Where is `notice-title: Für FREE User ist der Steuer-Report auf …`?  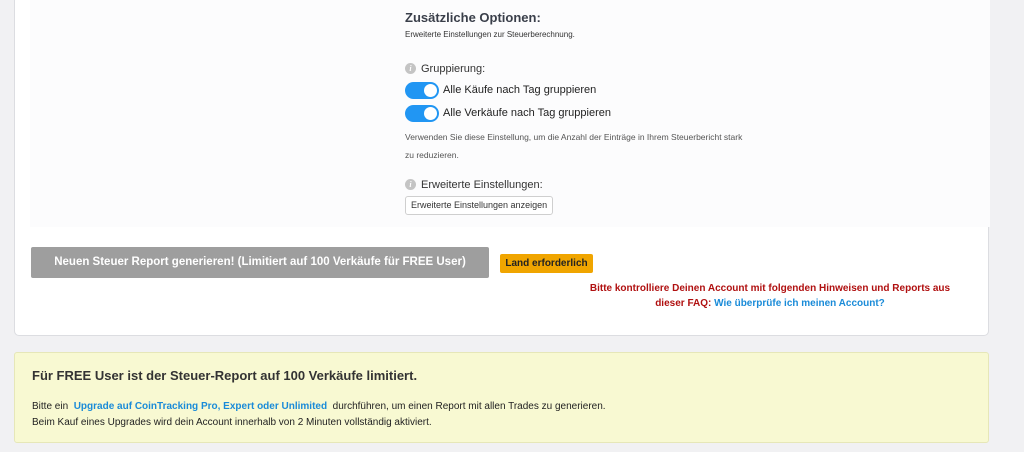 notice-title: Für FREE User ist der Steuer-Report auf … is located at coordinates (225, 375).